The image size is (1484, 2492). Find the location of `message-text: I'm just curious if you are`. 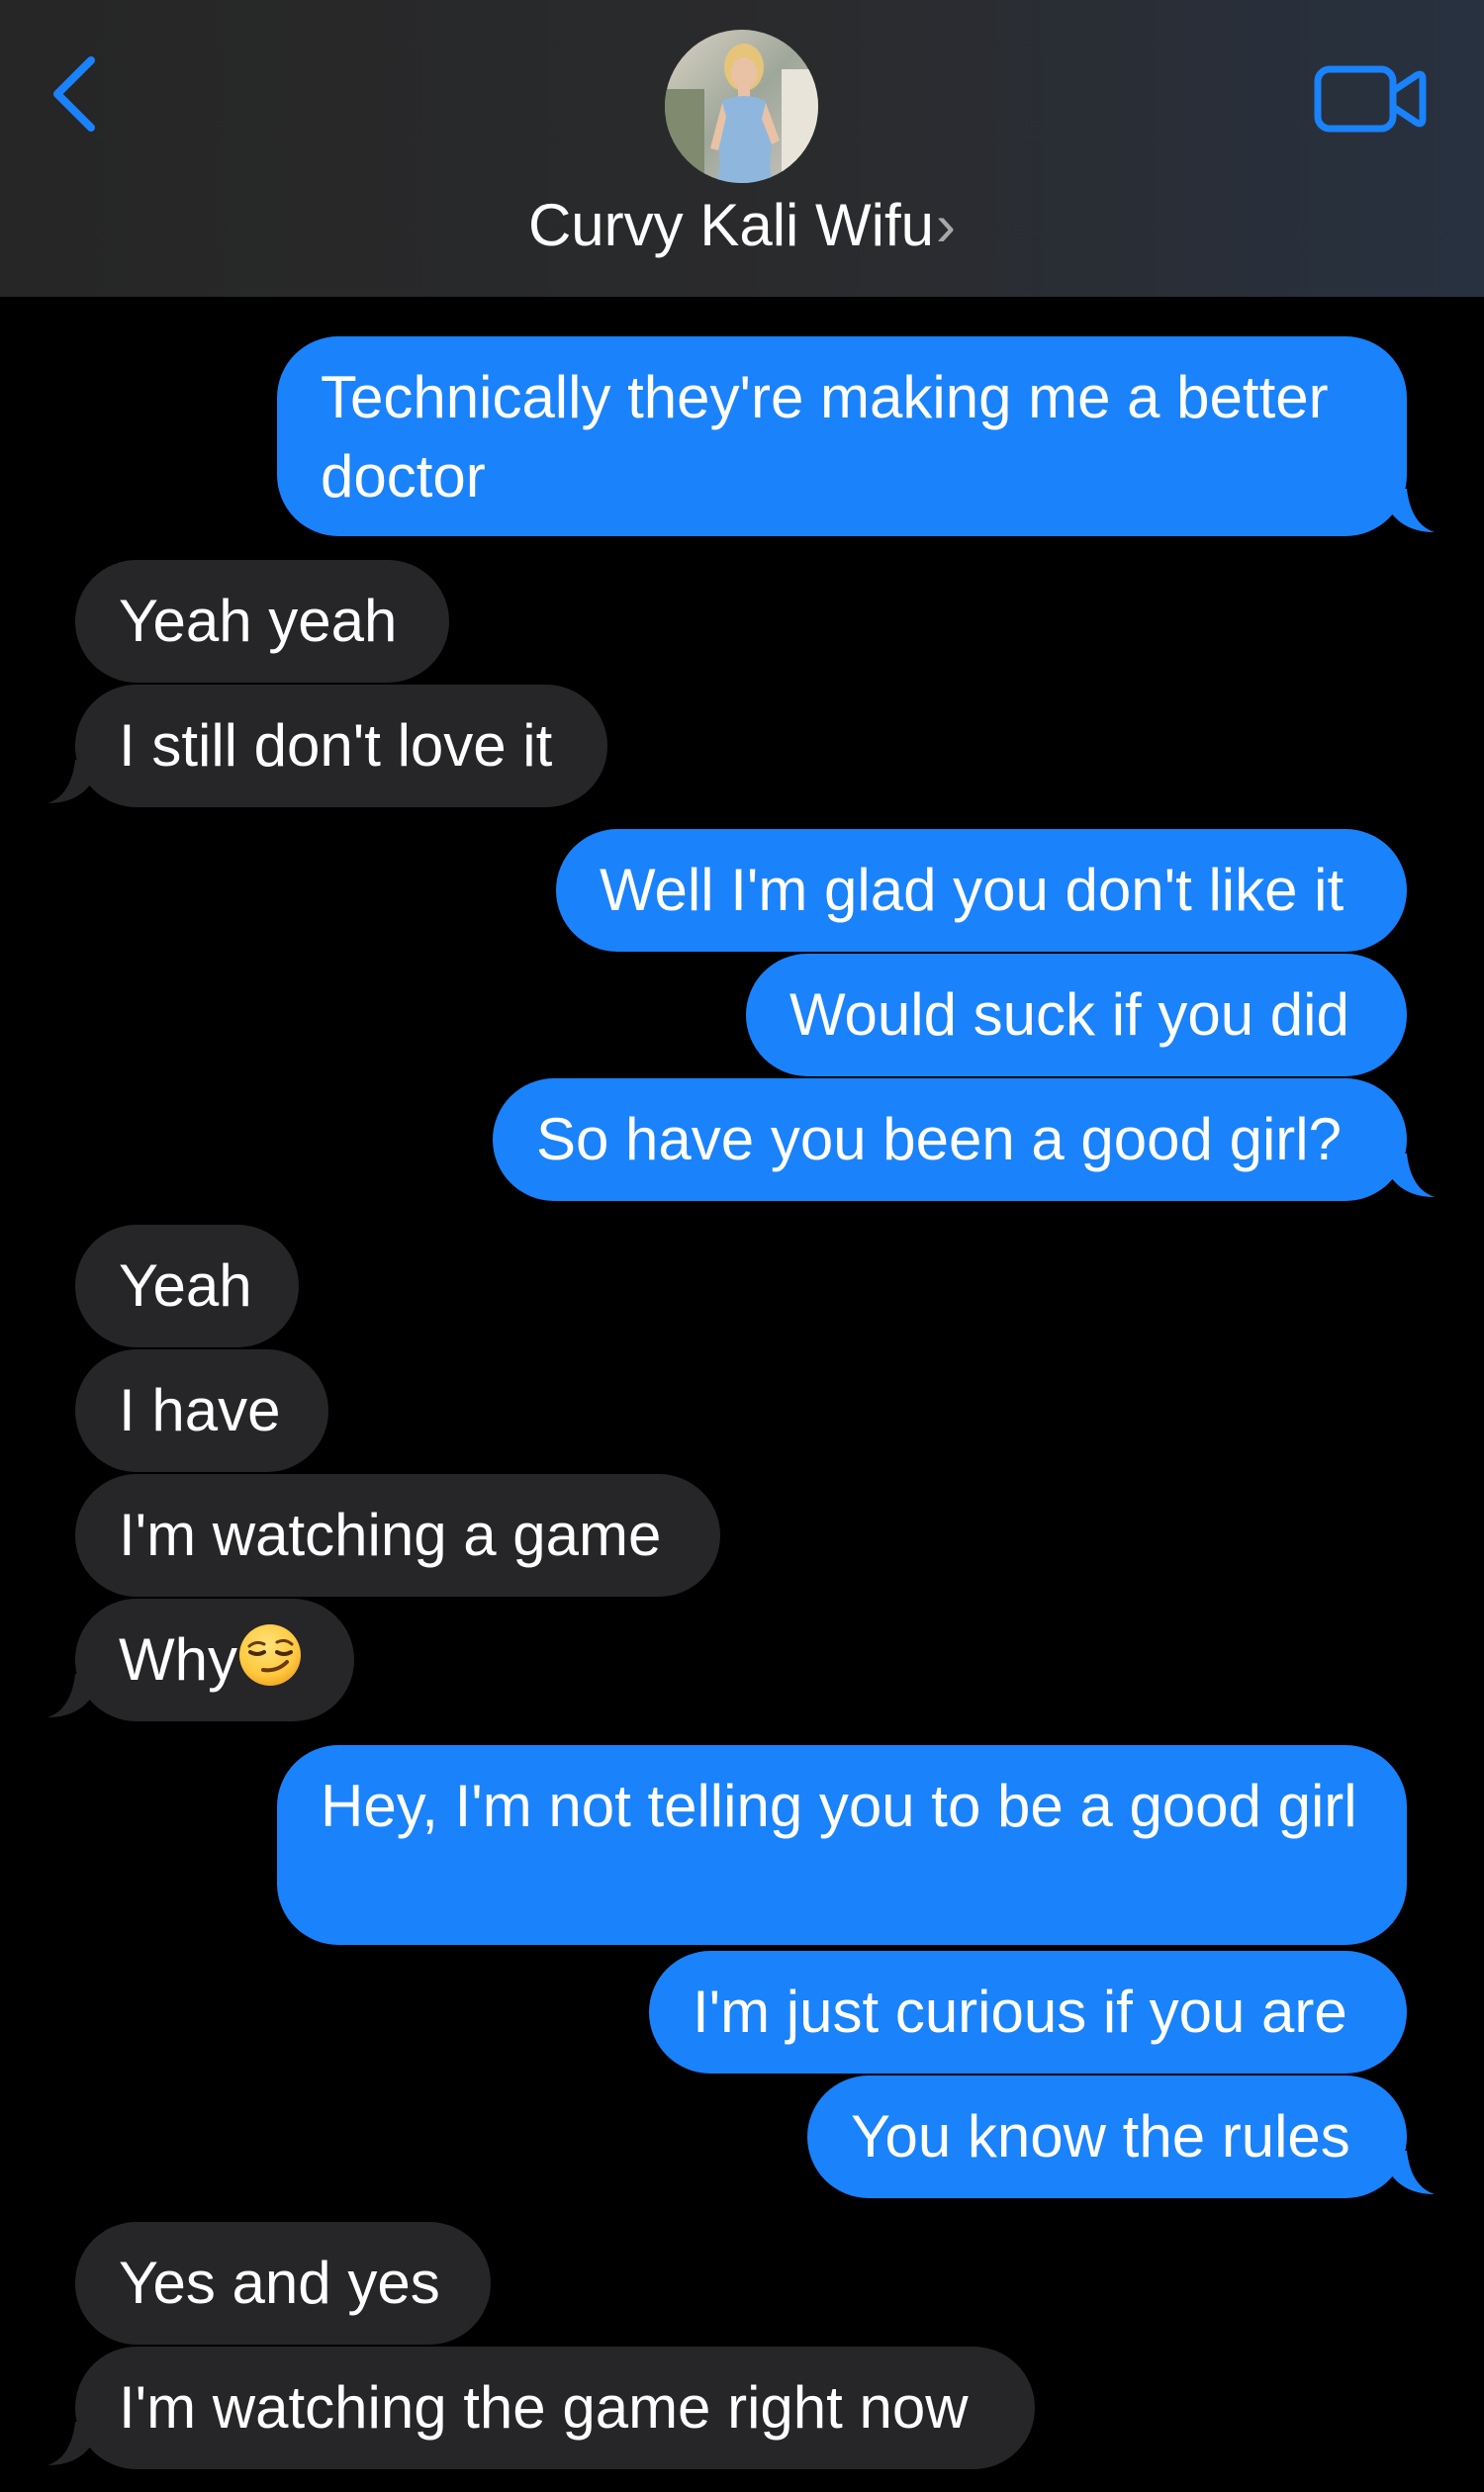

message-text: I'm just curious if you are is located at coordinates (1020, 2012).